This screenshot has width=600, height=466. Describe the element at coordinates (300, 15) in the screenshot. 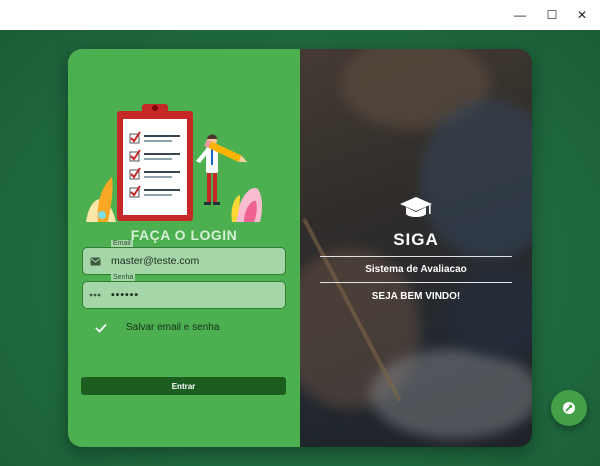

I see `window-titlebar: — ☐ ✕` at that location.